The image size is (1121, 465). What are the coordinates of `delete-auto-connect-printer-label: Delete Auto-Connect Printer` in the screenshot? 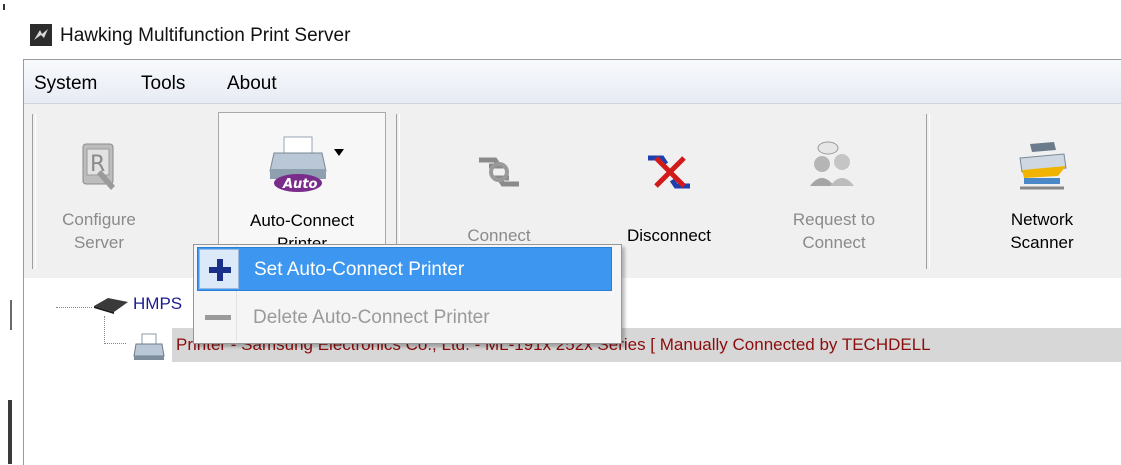 It's located at (371, 317).